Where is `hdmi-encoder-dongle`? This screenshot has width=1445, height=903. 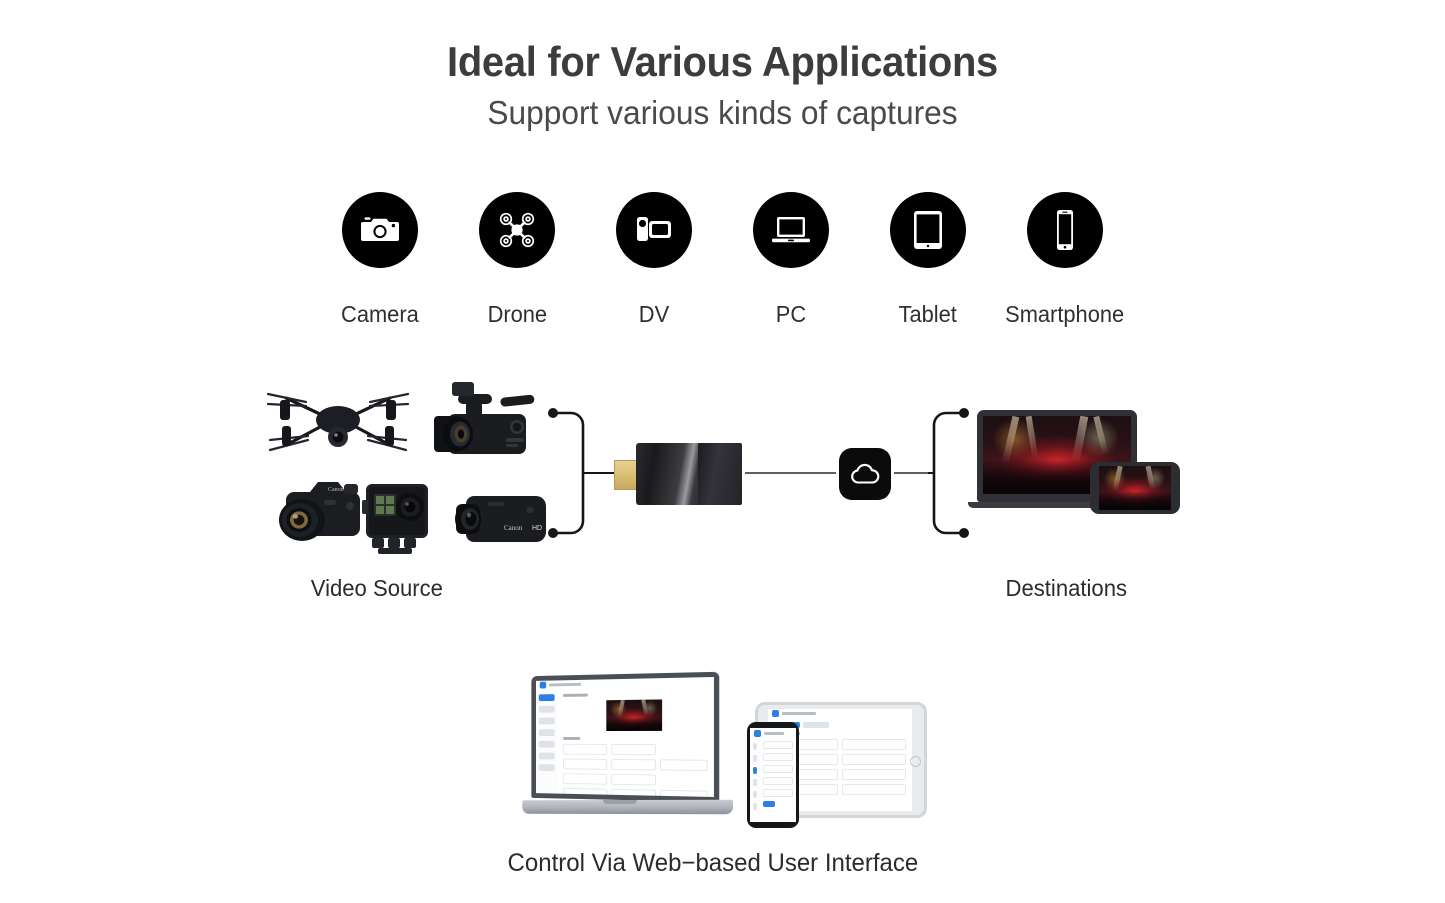 hdmi-encoder-dongle is located at coordinates (678, 474).